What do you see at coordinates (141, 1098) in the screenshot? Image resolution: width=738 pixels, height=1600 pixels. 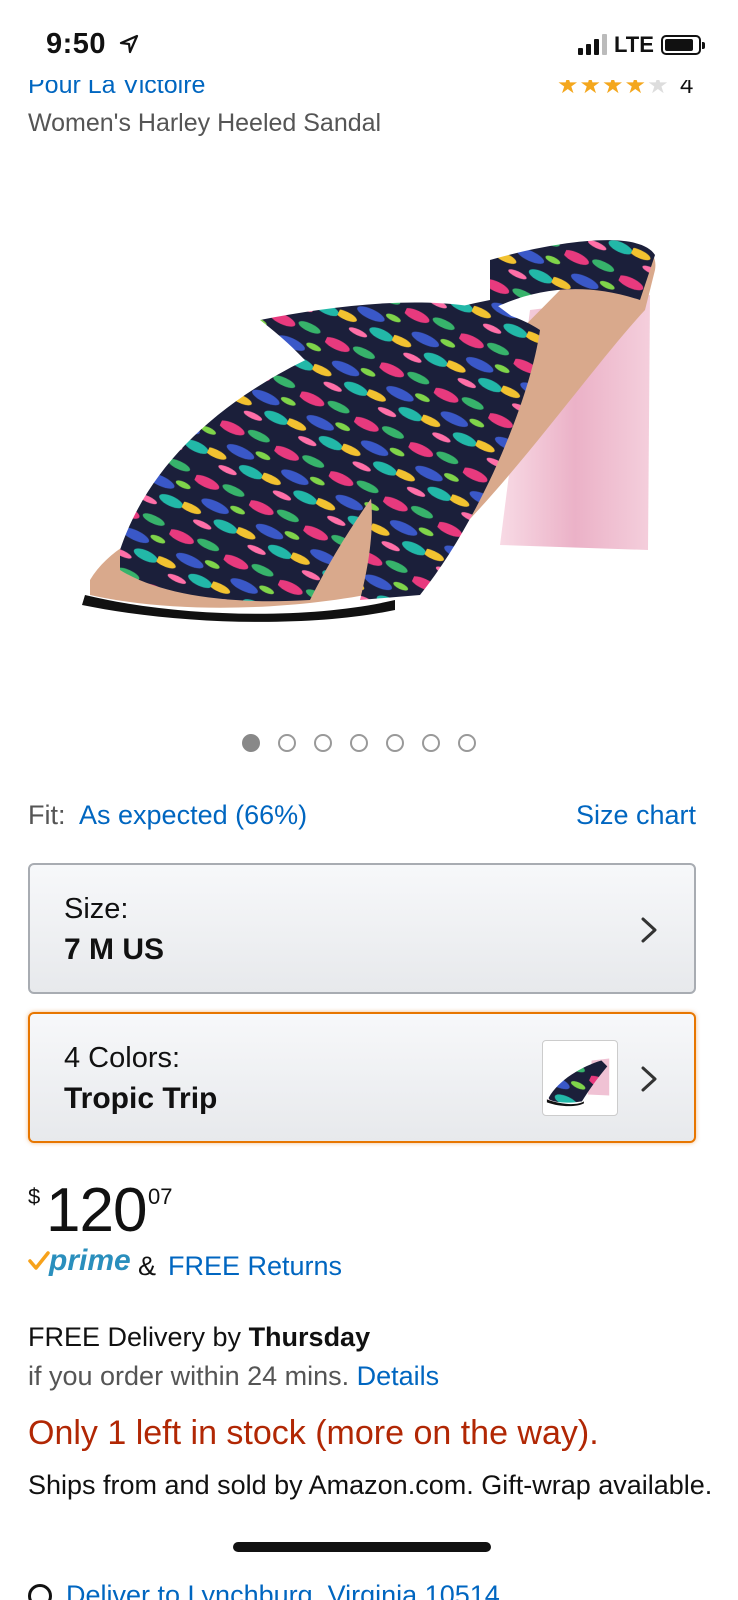 I see `color-value: Tropic Trip` at bounding box center [141, 1098].